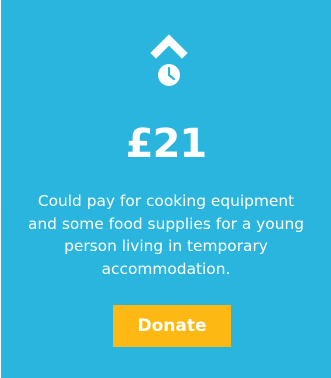 This screenshot has width=331, height=378. I want to click on donate-button: Donate, so click(172, 326).